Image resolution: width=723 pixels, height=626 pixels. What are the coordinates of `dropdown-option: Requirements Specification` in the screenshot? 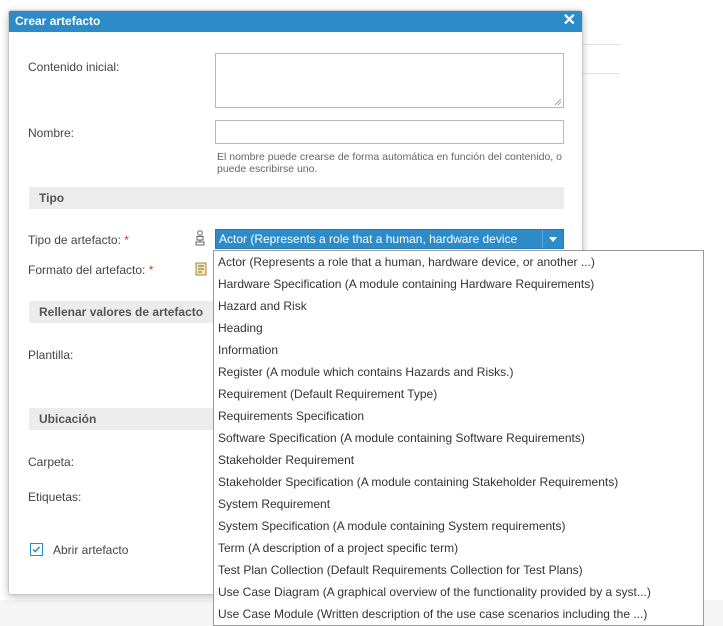 It's located at (291, 416).